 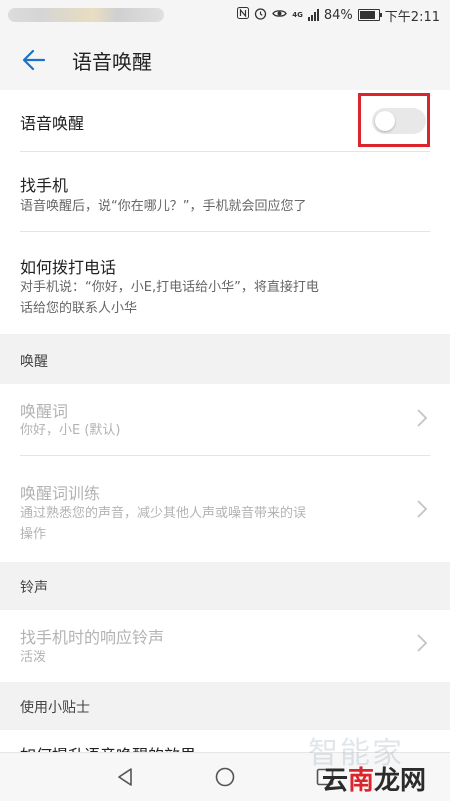 I want to click on blurred-notifications, so click(x=86, y=15).